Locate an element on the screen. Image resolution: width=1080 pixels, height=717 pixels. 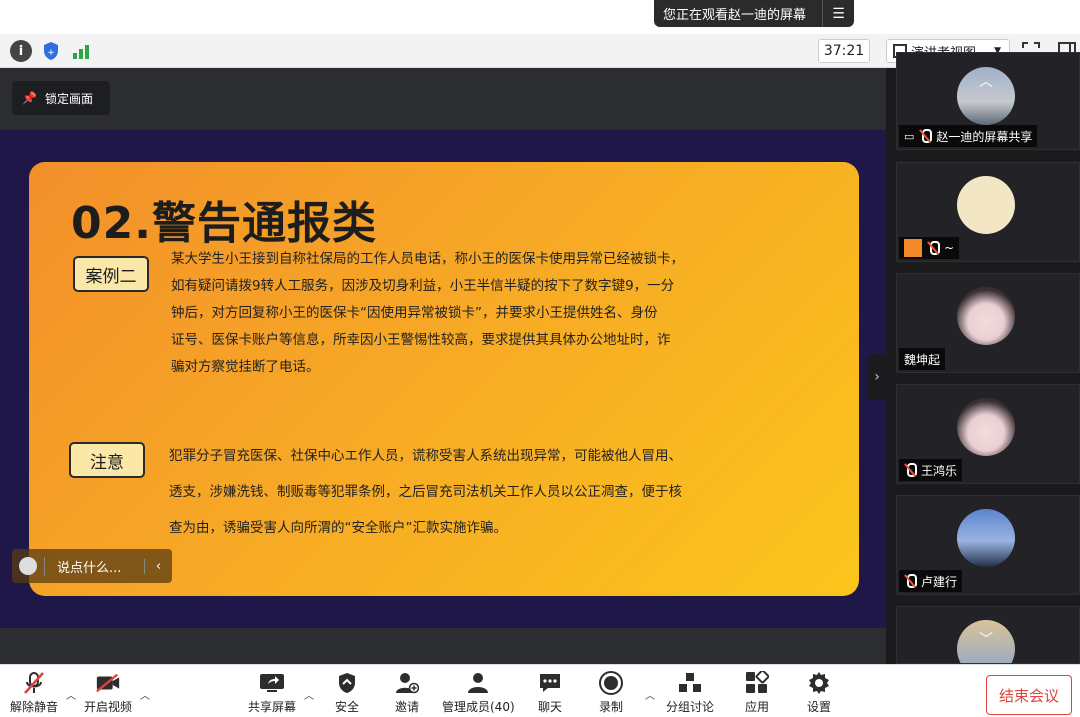
participant-name: 卢建行 is located at coordinates (939, 581).